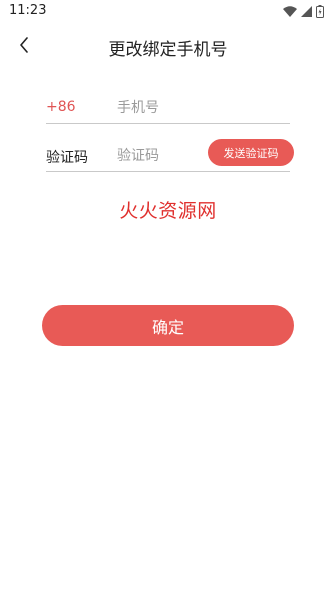 The image size is (336, 597). I want to click on code-label: 验证码, so click(67, 158).